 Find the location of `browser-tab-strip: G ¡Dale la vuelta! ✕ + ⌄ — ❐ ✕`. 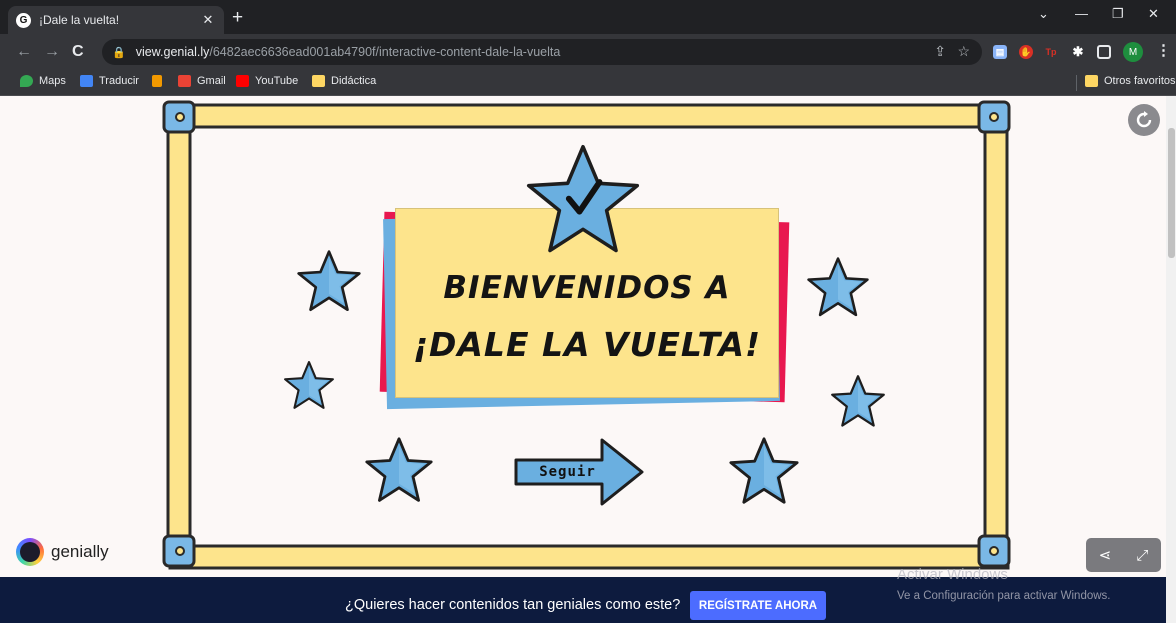

browser-tab-strip: G ¡Dale la vuelta! ✕ + ⌄ — ❐ ✕ is located at coordinates (588, 17).